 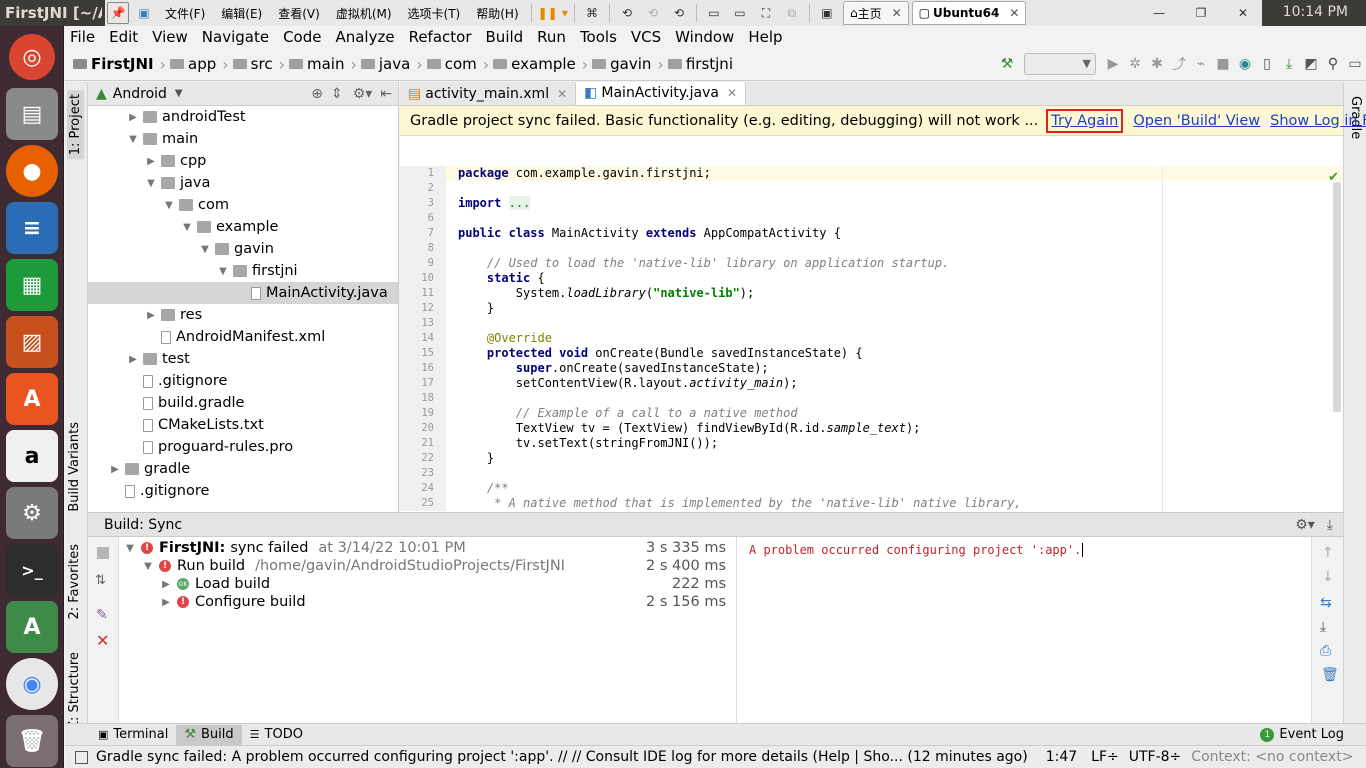 I want to click on debug-icon: ✲, so click(x=1135, y=64).